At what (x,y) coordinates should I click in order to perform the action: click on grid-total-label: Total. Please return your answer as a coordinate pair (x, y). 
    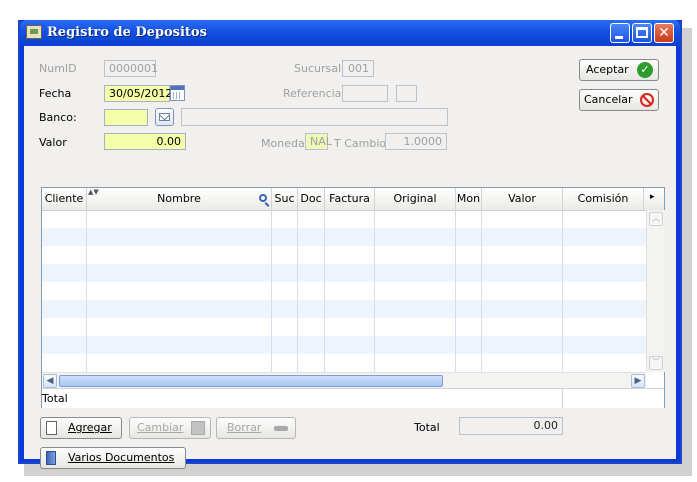
    Looking at the image, I should click on (55, 398).